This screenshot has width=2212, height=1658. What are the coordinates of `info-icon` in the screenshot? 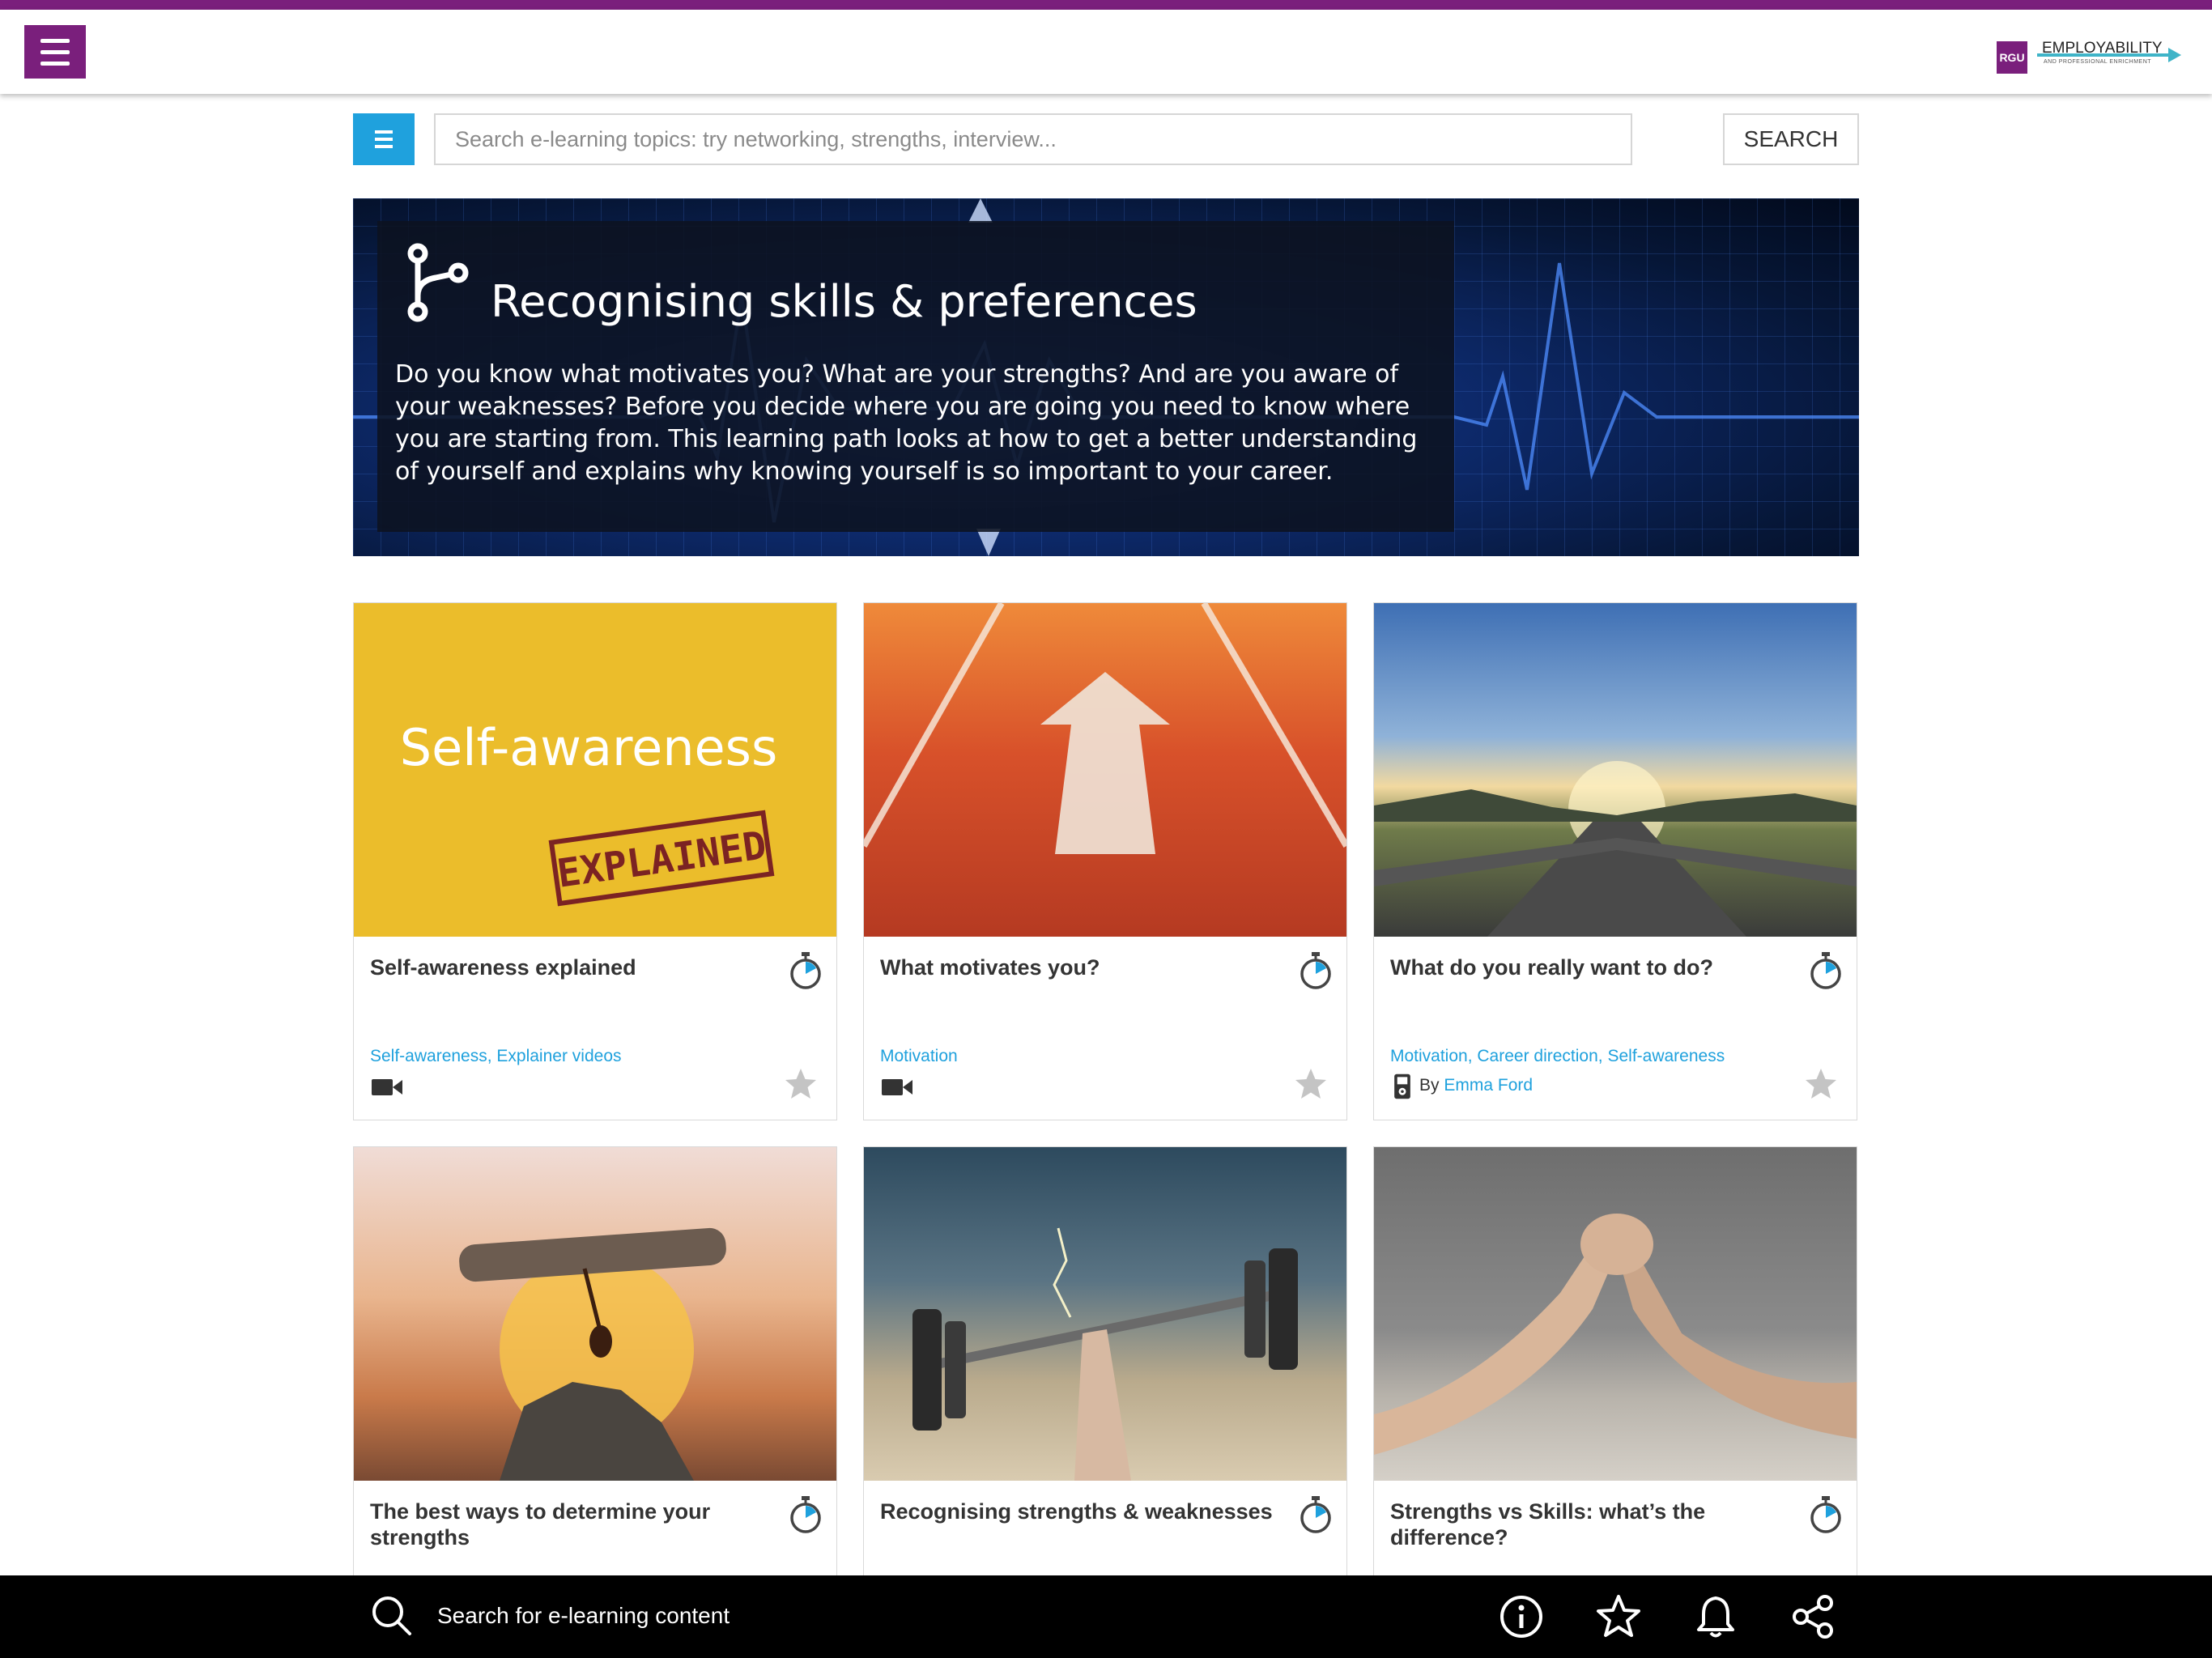 It's located at (1522, 1616).